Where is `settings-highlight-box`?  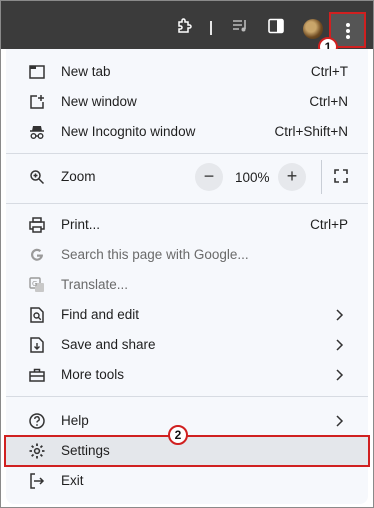
settings-highlight-box is located at coordinates (187, 451).